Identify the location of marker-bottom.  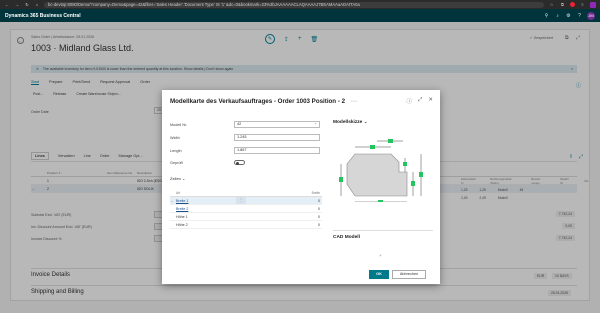
(380, 201).